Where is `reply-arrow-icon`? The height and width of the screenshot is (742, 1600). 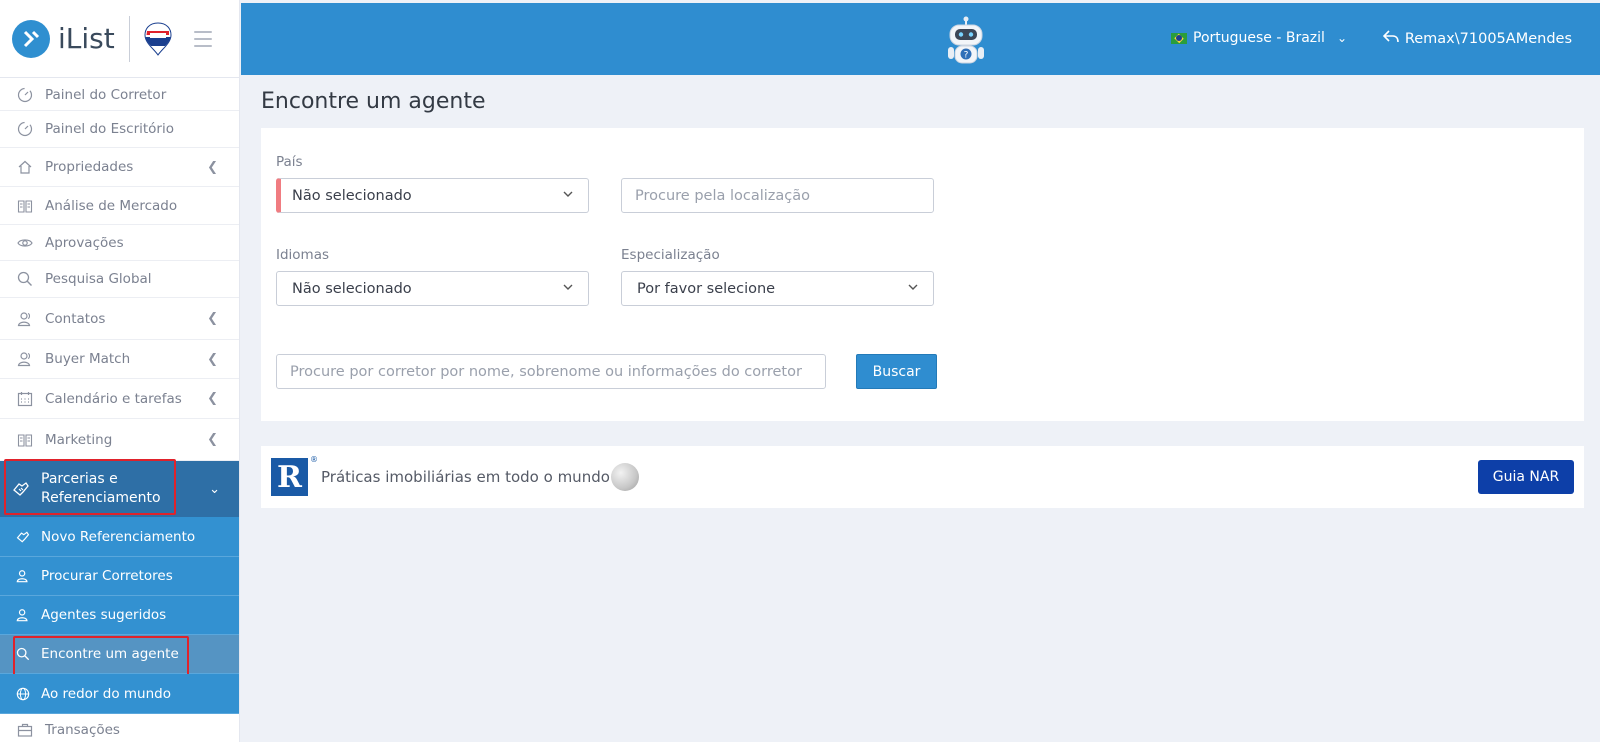
reply-arrow-icon is located at coordinates (1390, 39).